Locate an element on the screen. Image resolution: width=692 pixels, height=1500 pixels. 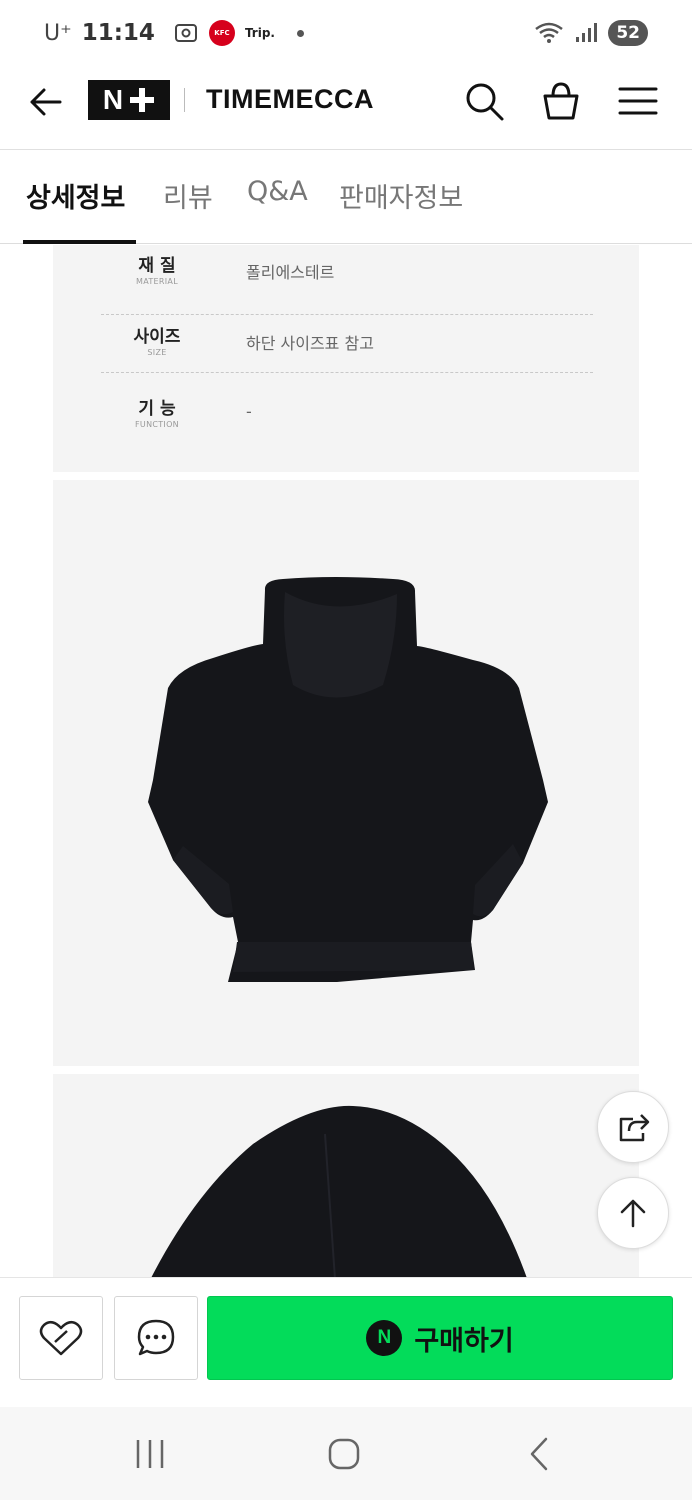
tab-details: 상세정보 is located at coordinates (75, 195).